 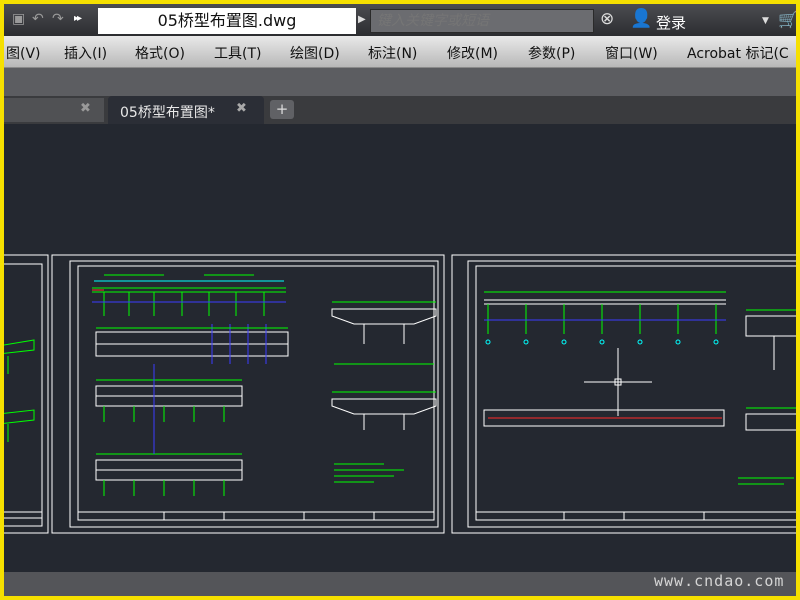 What do you see at coordinates (160, 53) in the screenshot?
I see `menu-format: 格式(O)` at bounding box center [160, 53].